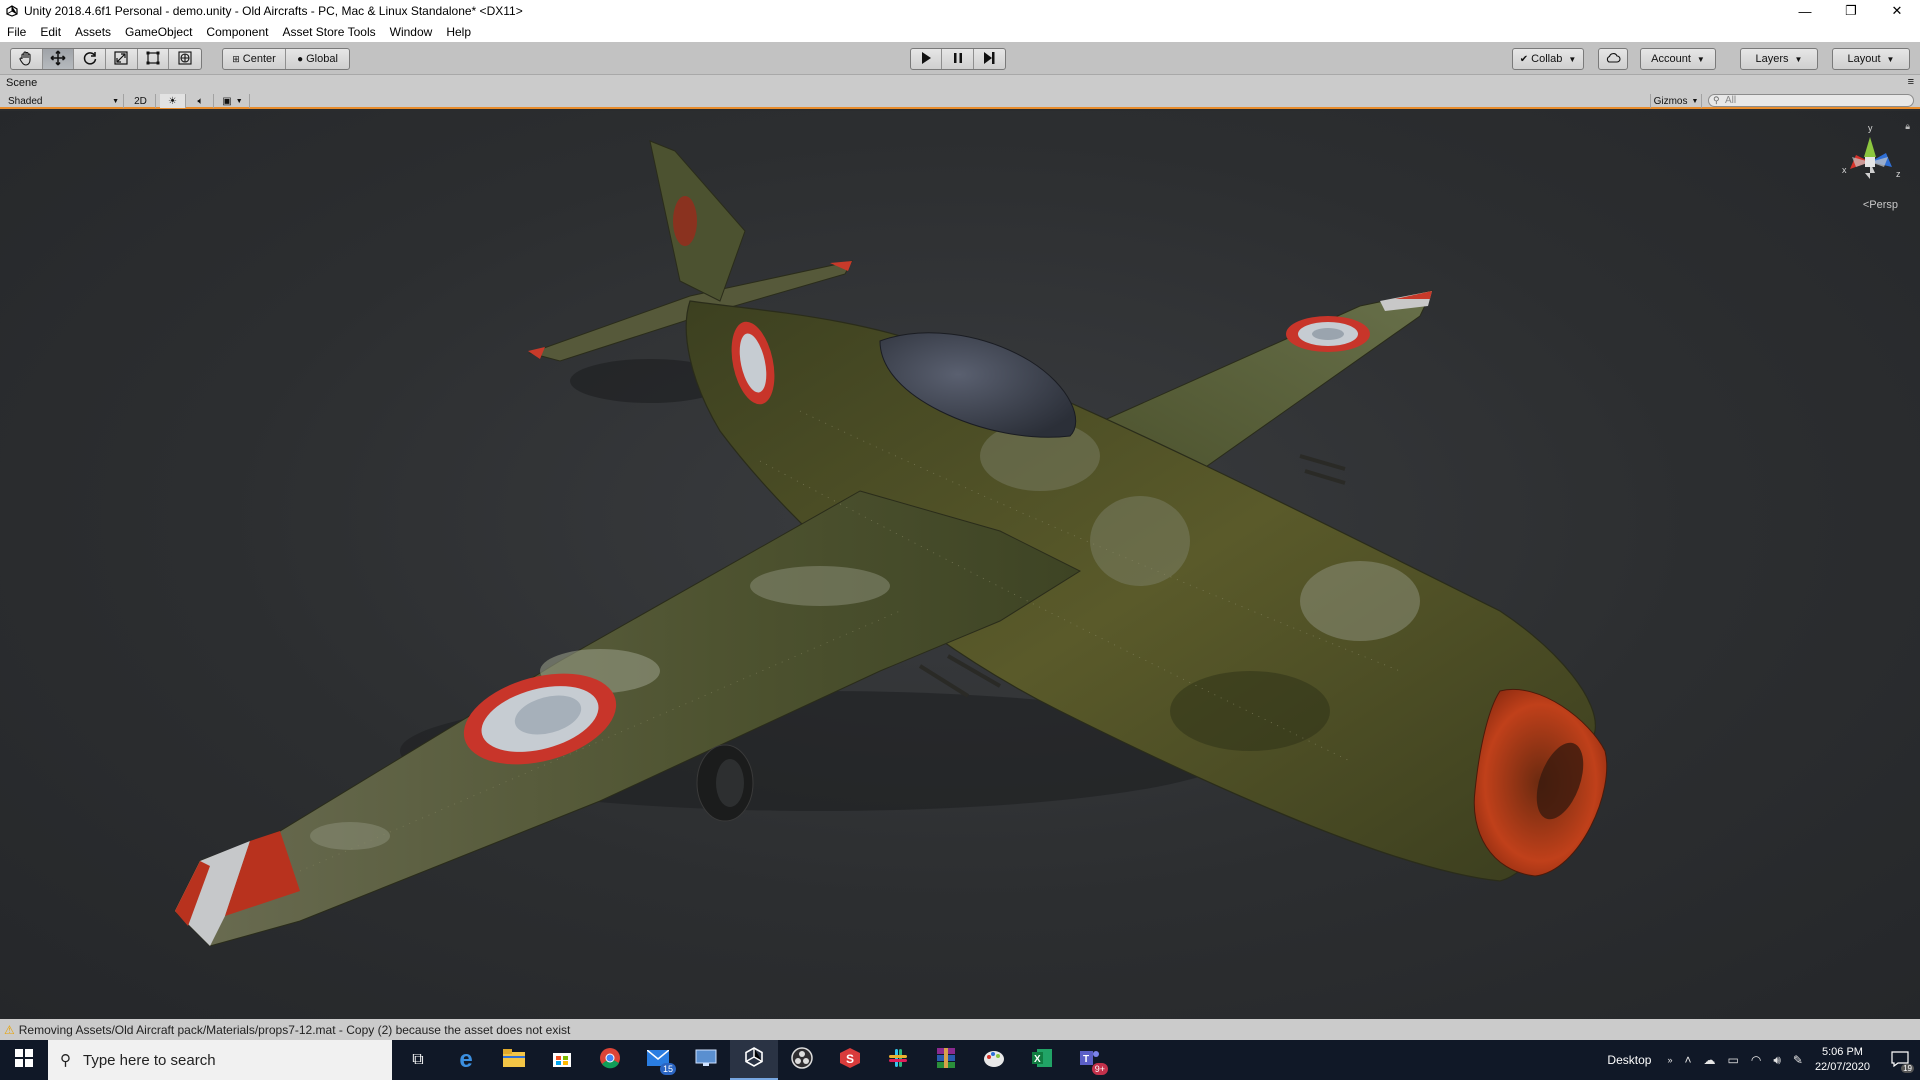 This screenshot has height=1080, width=1920. Describe the element at coordinates (259, 59) in the screenshot. I see `pivot-label: Center` at that location.